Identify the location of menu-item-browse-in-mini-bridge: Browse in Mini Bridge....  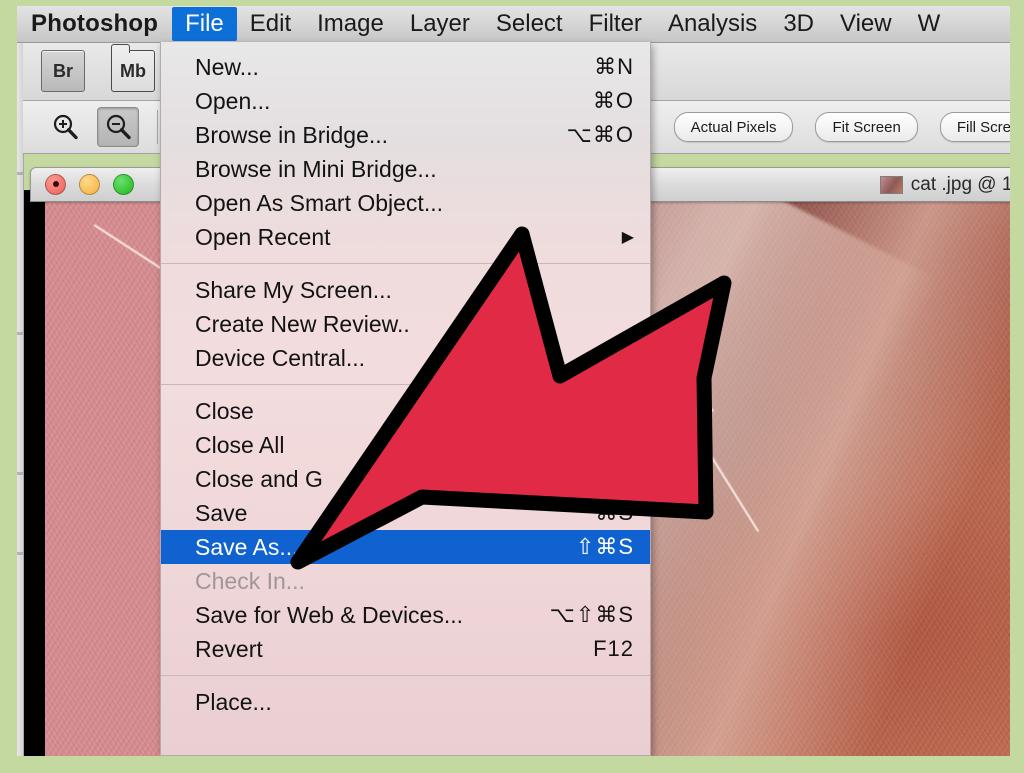
(405, 169).